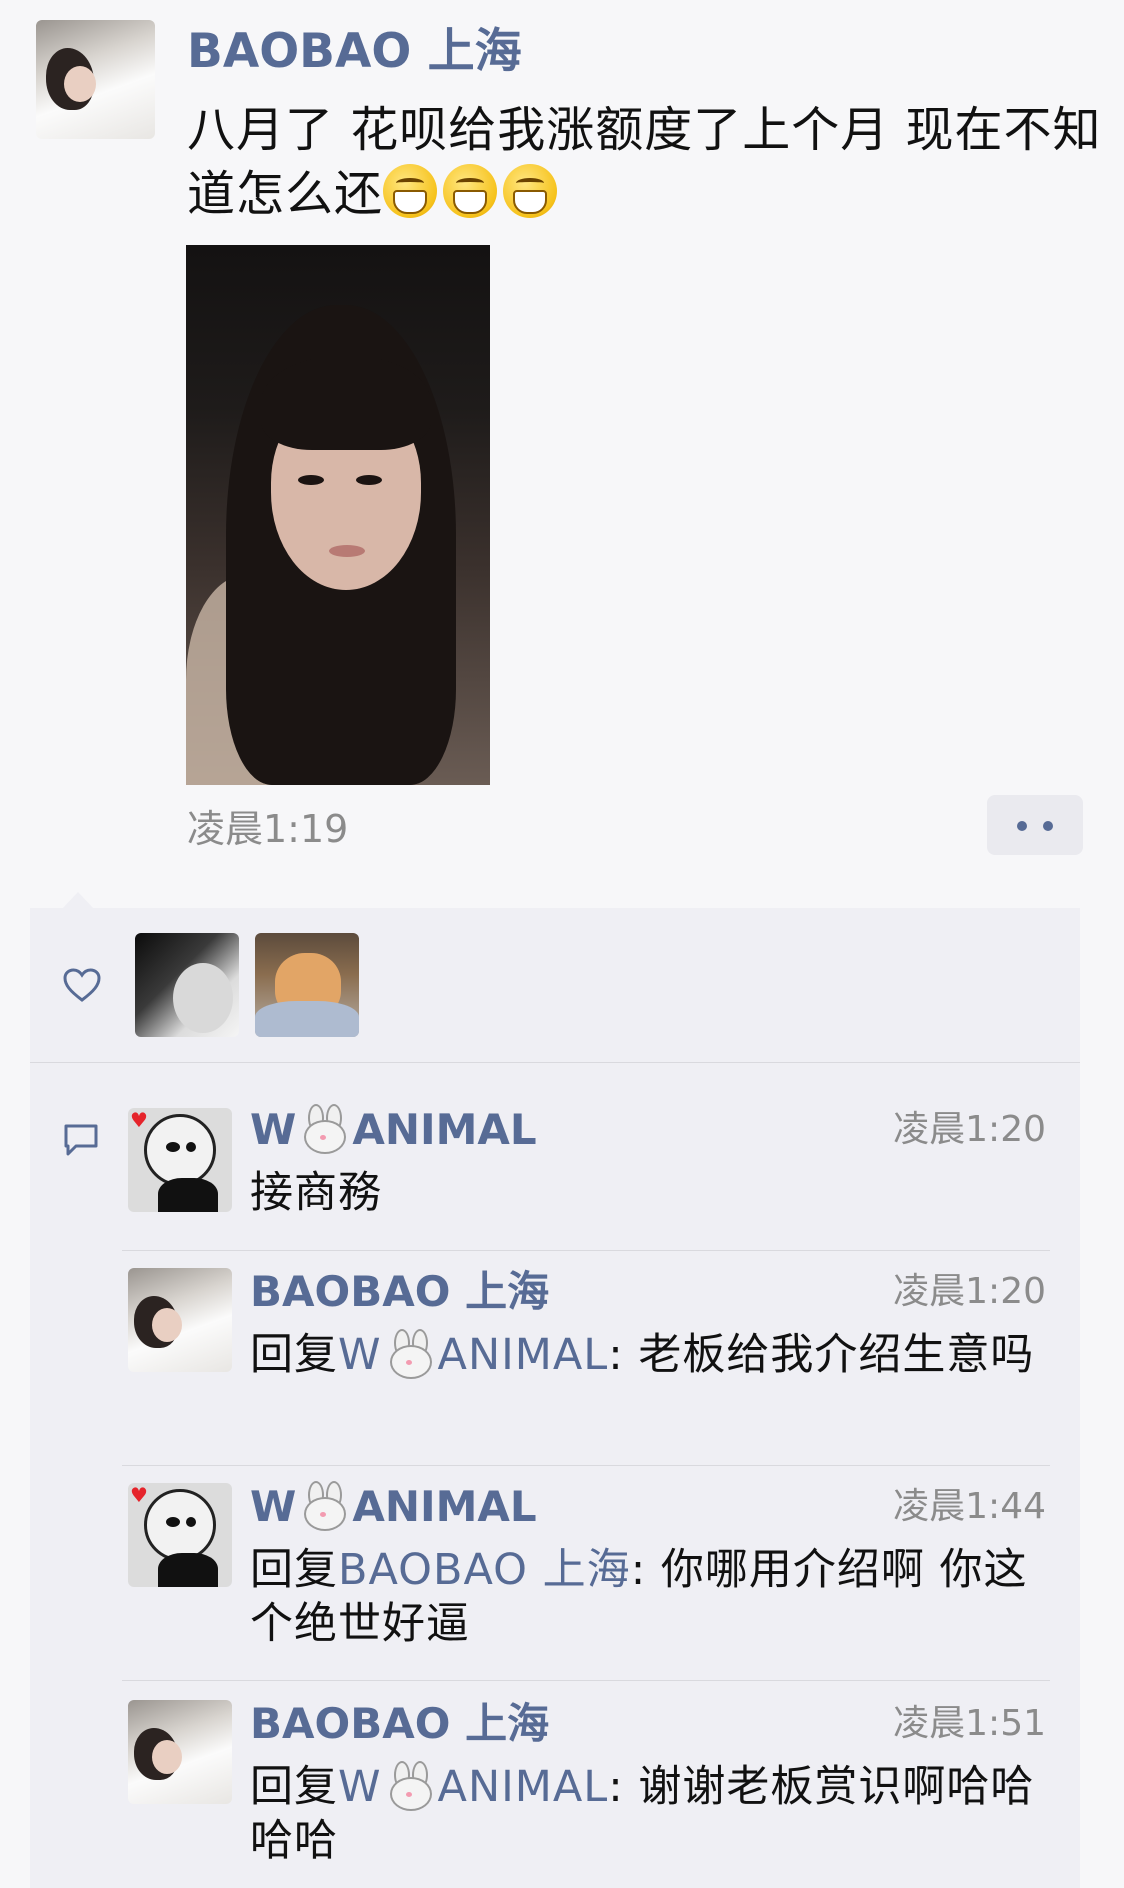 The height and width of the screenshot is (1888, 1124). I want to click on post-photo, so click(338, 515).